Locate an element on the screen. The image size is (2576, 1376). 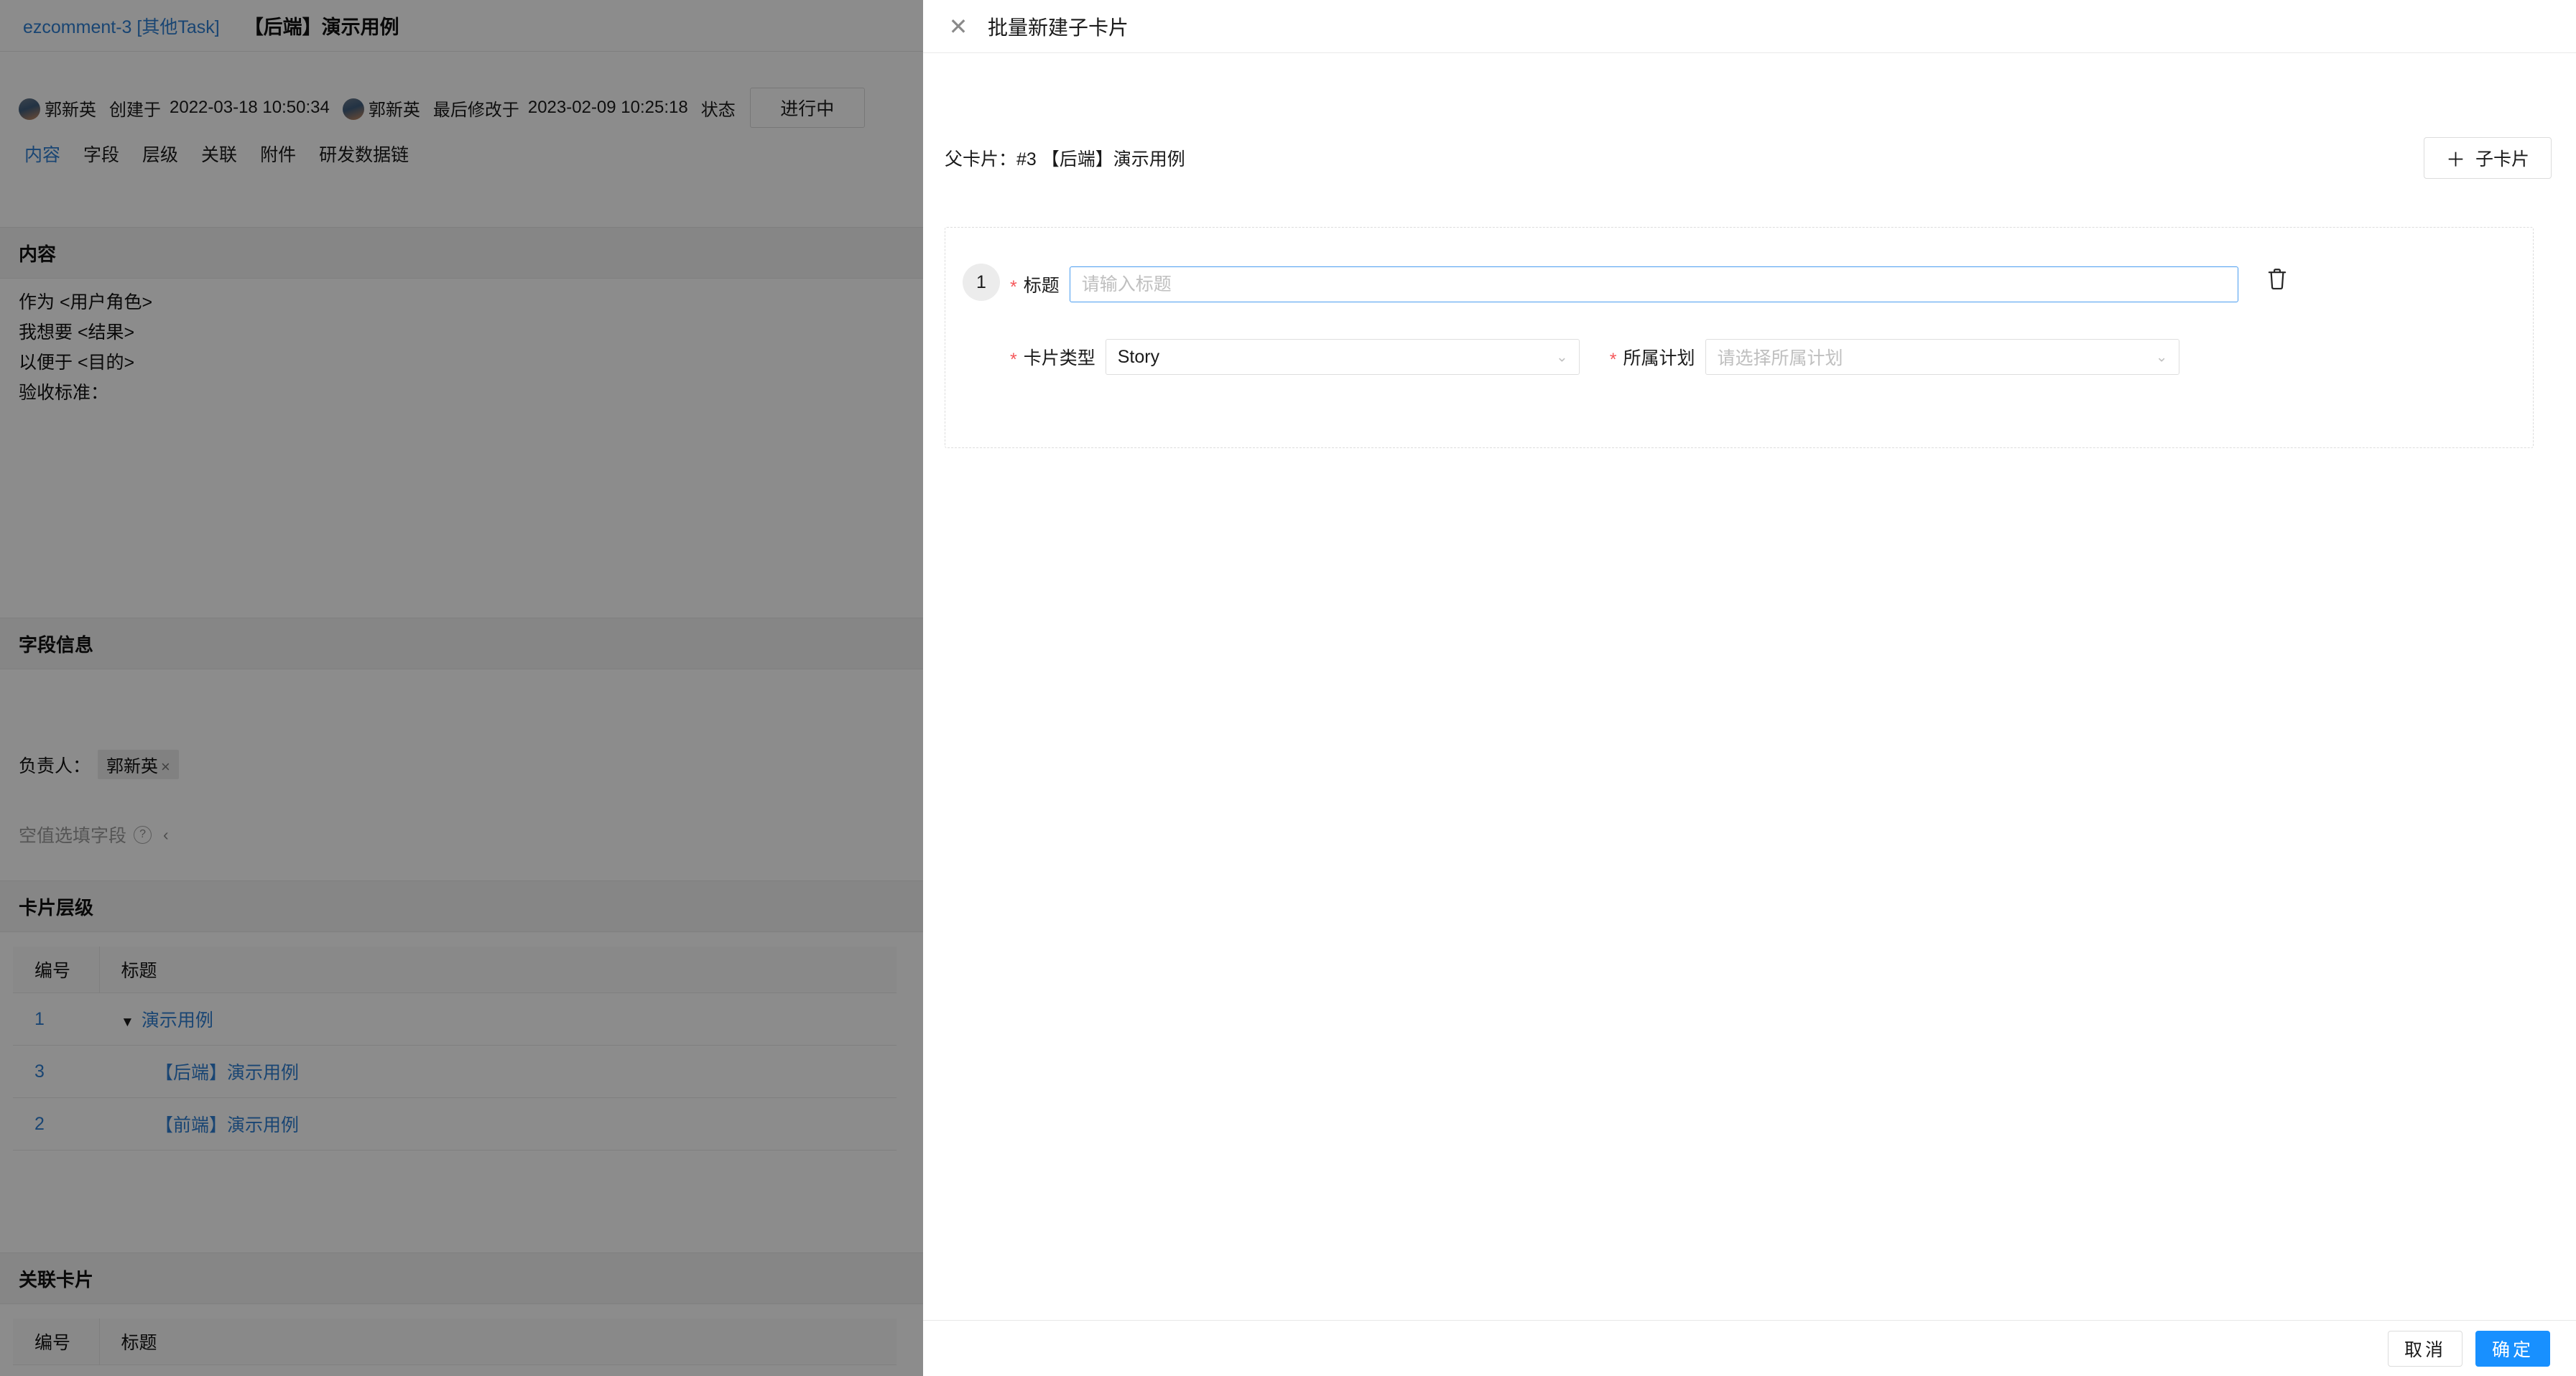
subcard-form-row: 1 * 标题 * 卡片类型 Story ⌄ * is located at coordinates (1739, 337).